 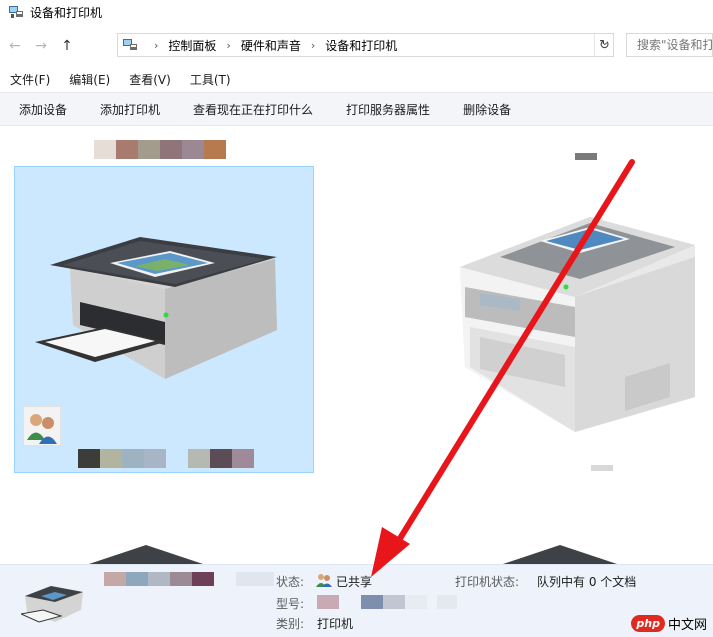 I want to click on forward-button: →, so click(x=41, y=46).